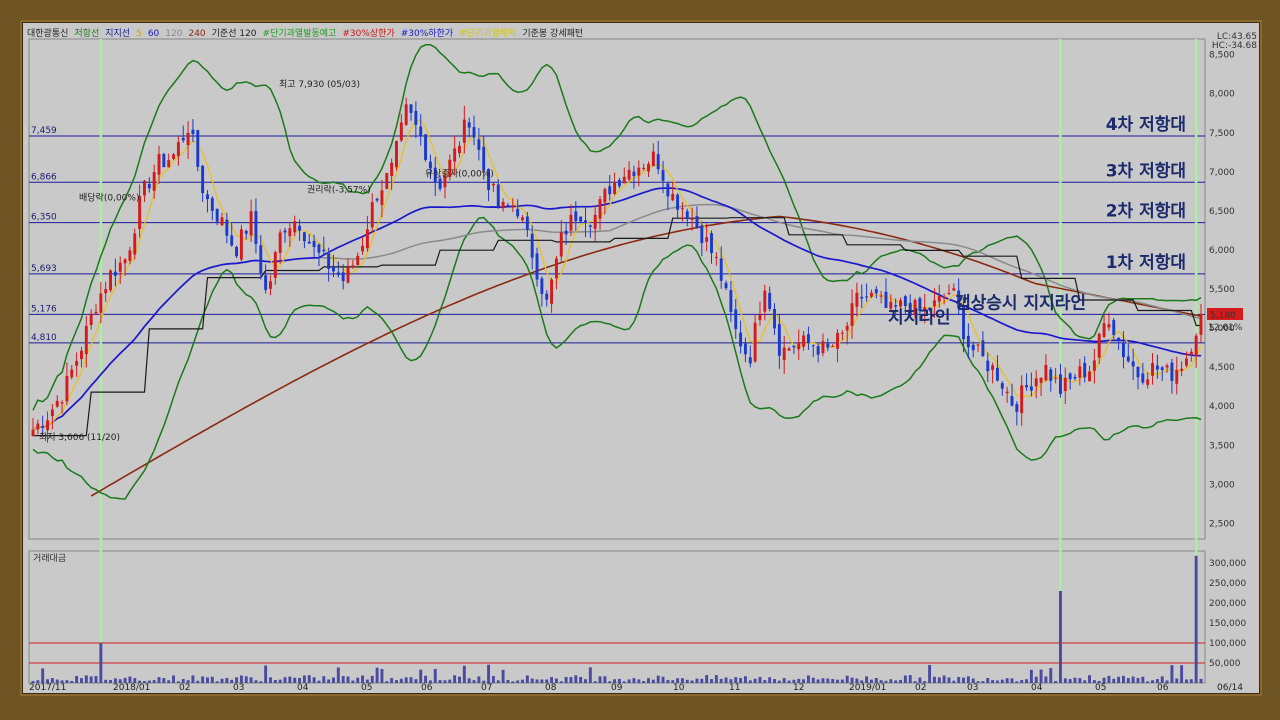 The image size is (1280, 720). I want to click on volume-tick-label: 300,000, so click(1227, 564).